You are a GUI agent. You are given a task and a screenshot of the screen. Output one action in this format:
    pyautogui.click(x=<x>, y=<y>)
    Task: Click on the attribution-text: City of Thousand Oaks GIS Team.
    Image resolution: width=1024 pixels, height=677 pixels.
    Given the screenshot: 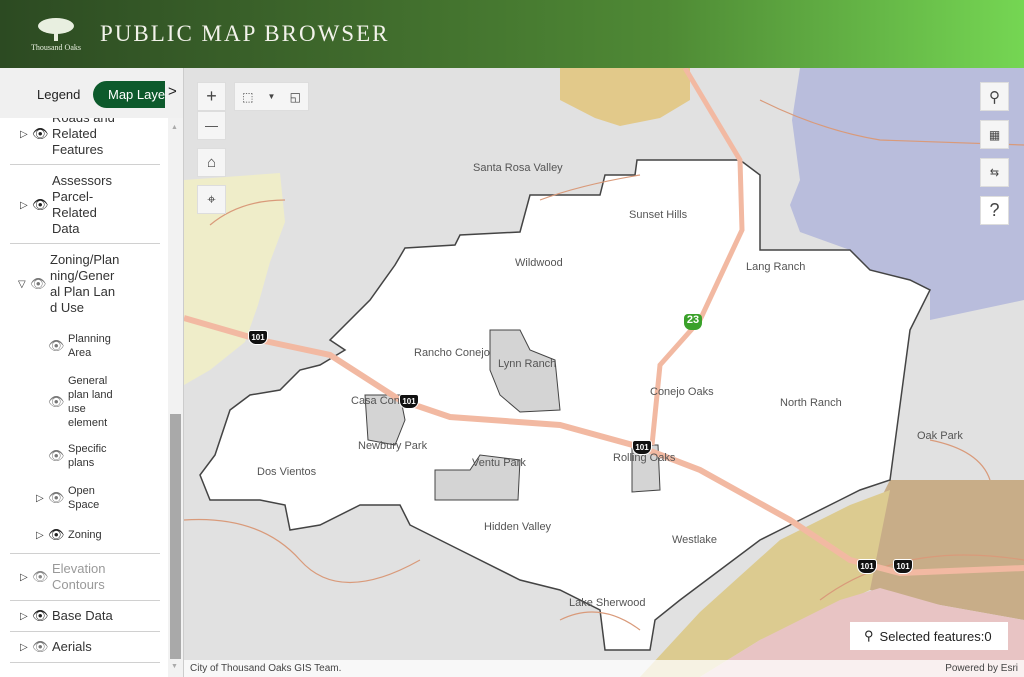 What is the action you would take?
    pyautogui.click(x=266, y=668)
    